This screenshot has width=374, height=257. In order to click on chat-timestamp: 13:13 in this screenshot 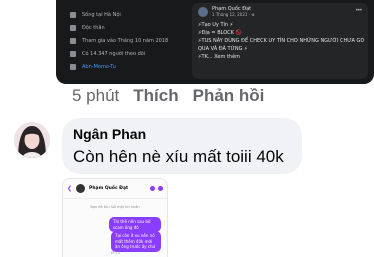, I will do `click(115, 253)`.